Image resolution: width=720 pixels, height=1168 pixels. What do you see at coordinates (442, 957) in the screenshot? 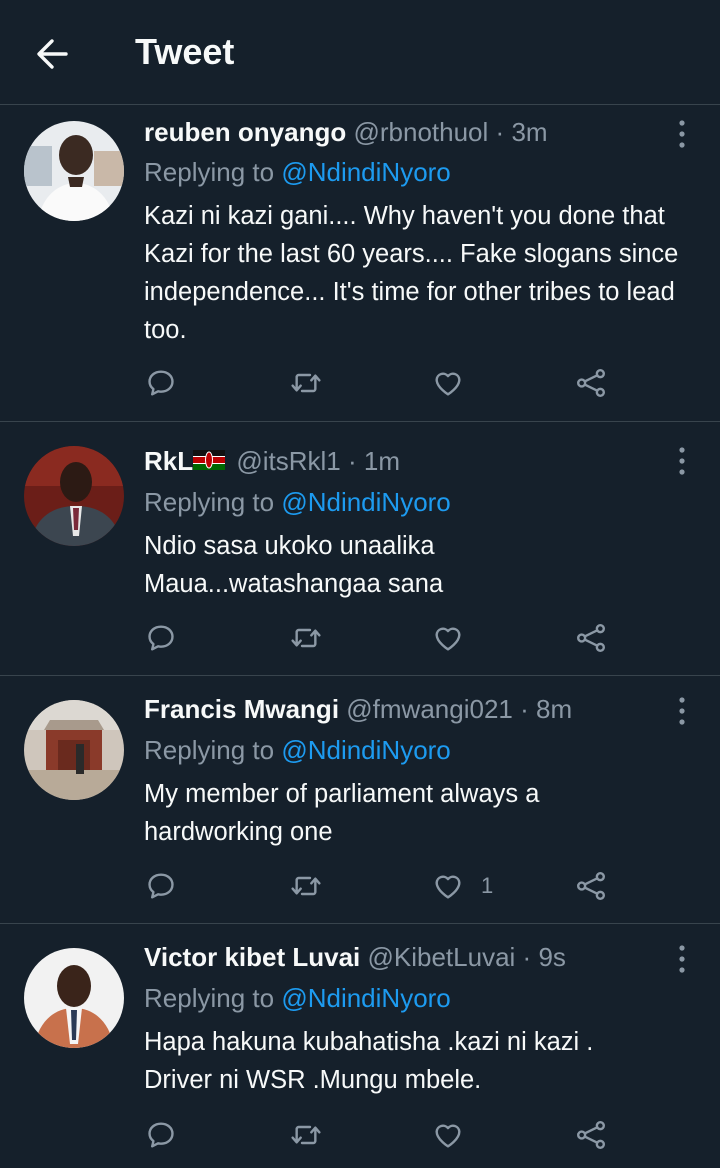
I see `username: @KibetLuvai` at bounding box center [442, 957].